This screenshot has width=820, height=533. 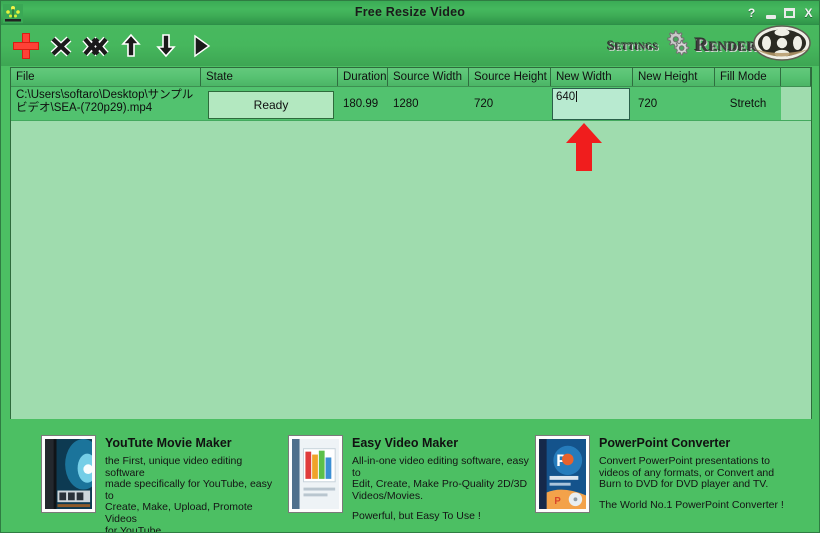 I want to click on close-icon: X, so click(x=808, y=13).